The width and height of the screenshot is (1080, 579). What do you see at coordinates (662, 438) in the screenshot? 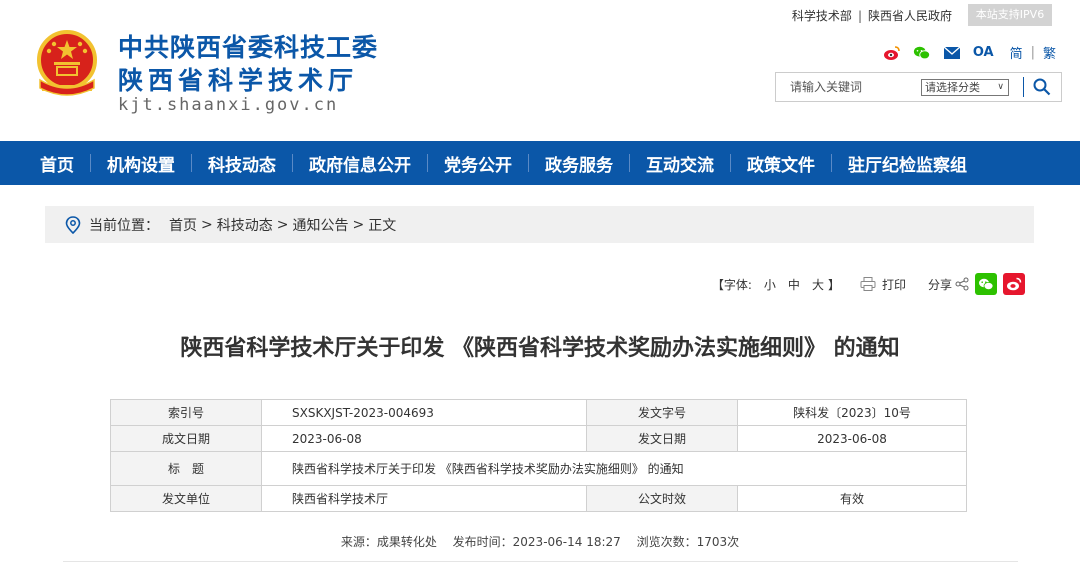
I see `meta-label: 发文日期` at bounding box center [662, 438].